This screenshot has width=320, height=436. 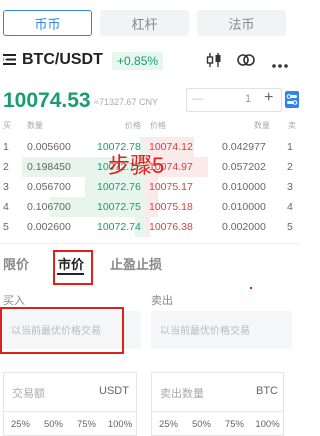 I want to click on tab-spot: 币币, so click(x=47, y=23).